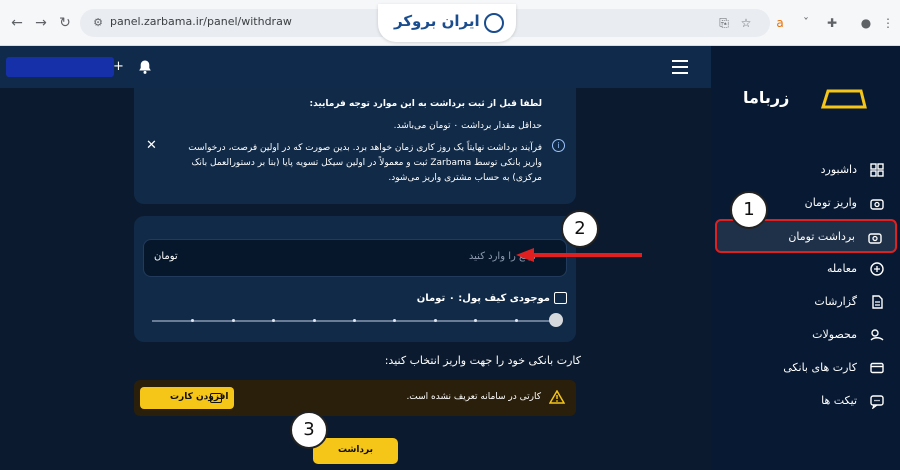  I want to click on products-icon, so click(877, 335).